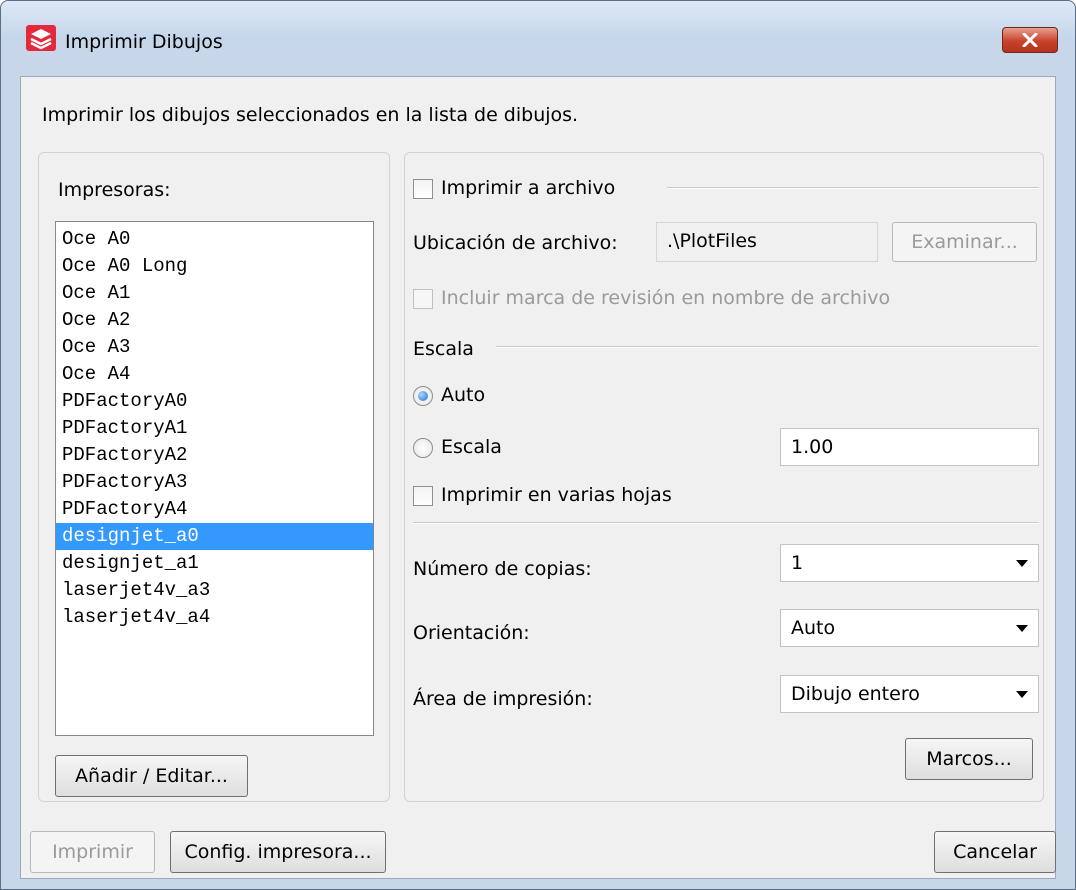  What do you see at coordinates (214, 347) in the screenshot?
I see `printer-list-item: Oce A3` at bounding box center [214, 347].